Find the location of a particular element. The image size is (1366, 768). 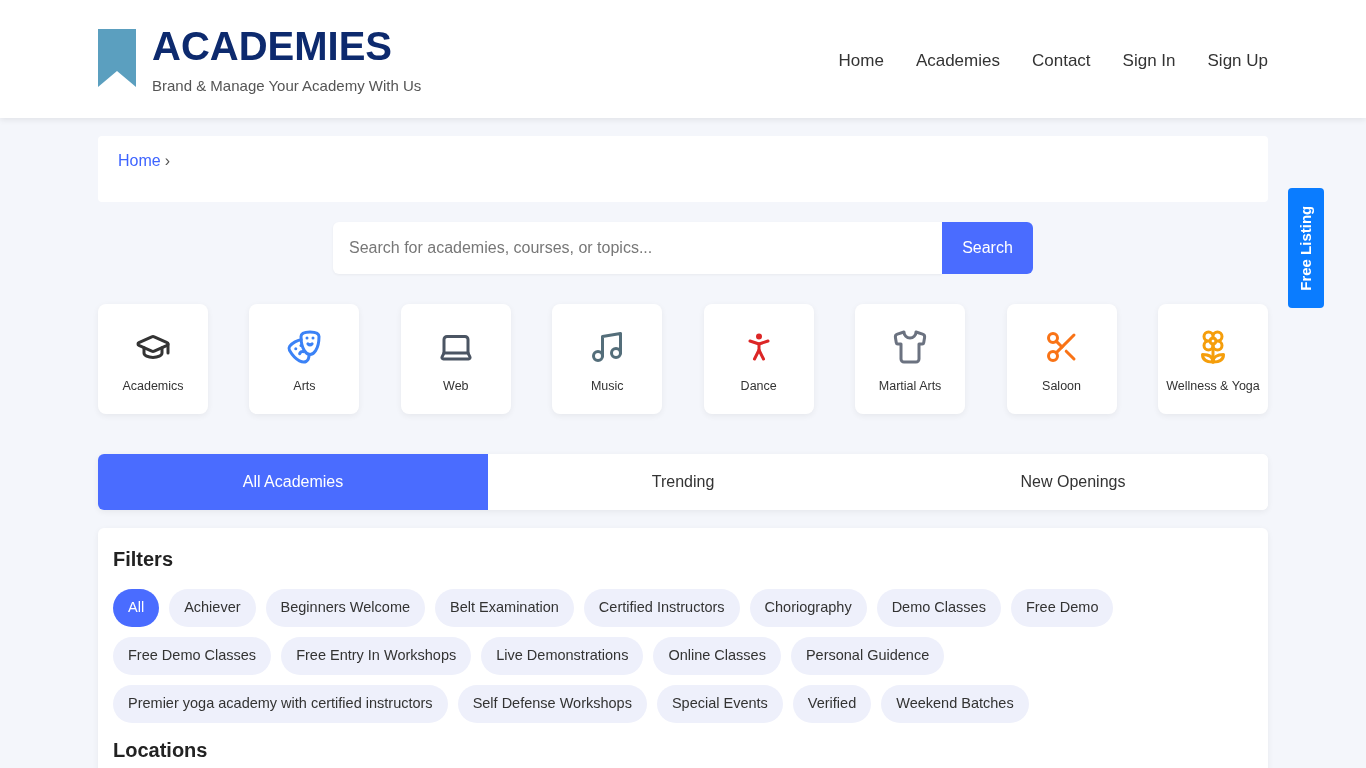

tab: Trending is located at coordinates (683, 482).